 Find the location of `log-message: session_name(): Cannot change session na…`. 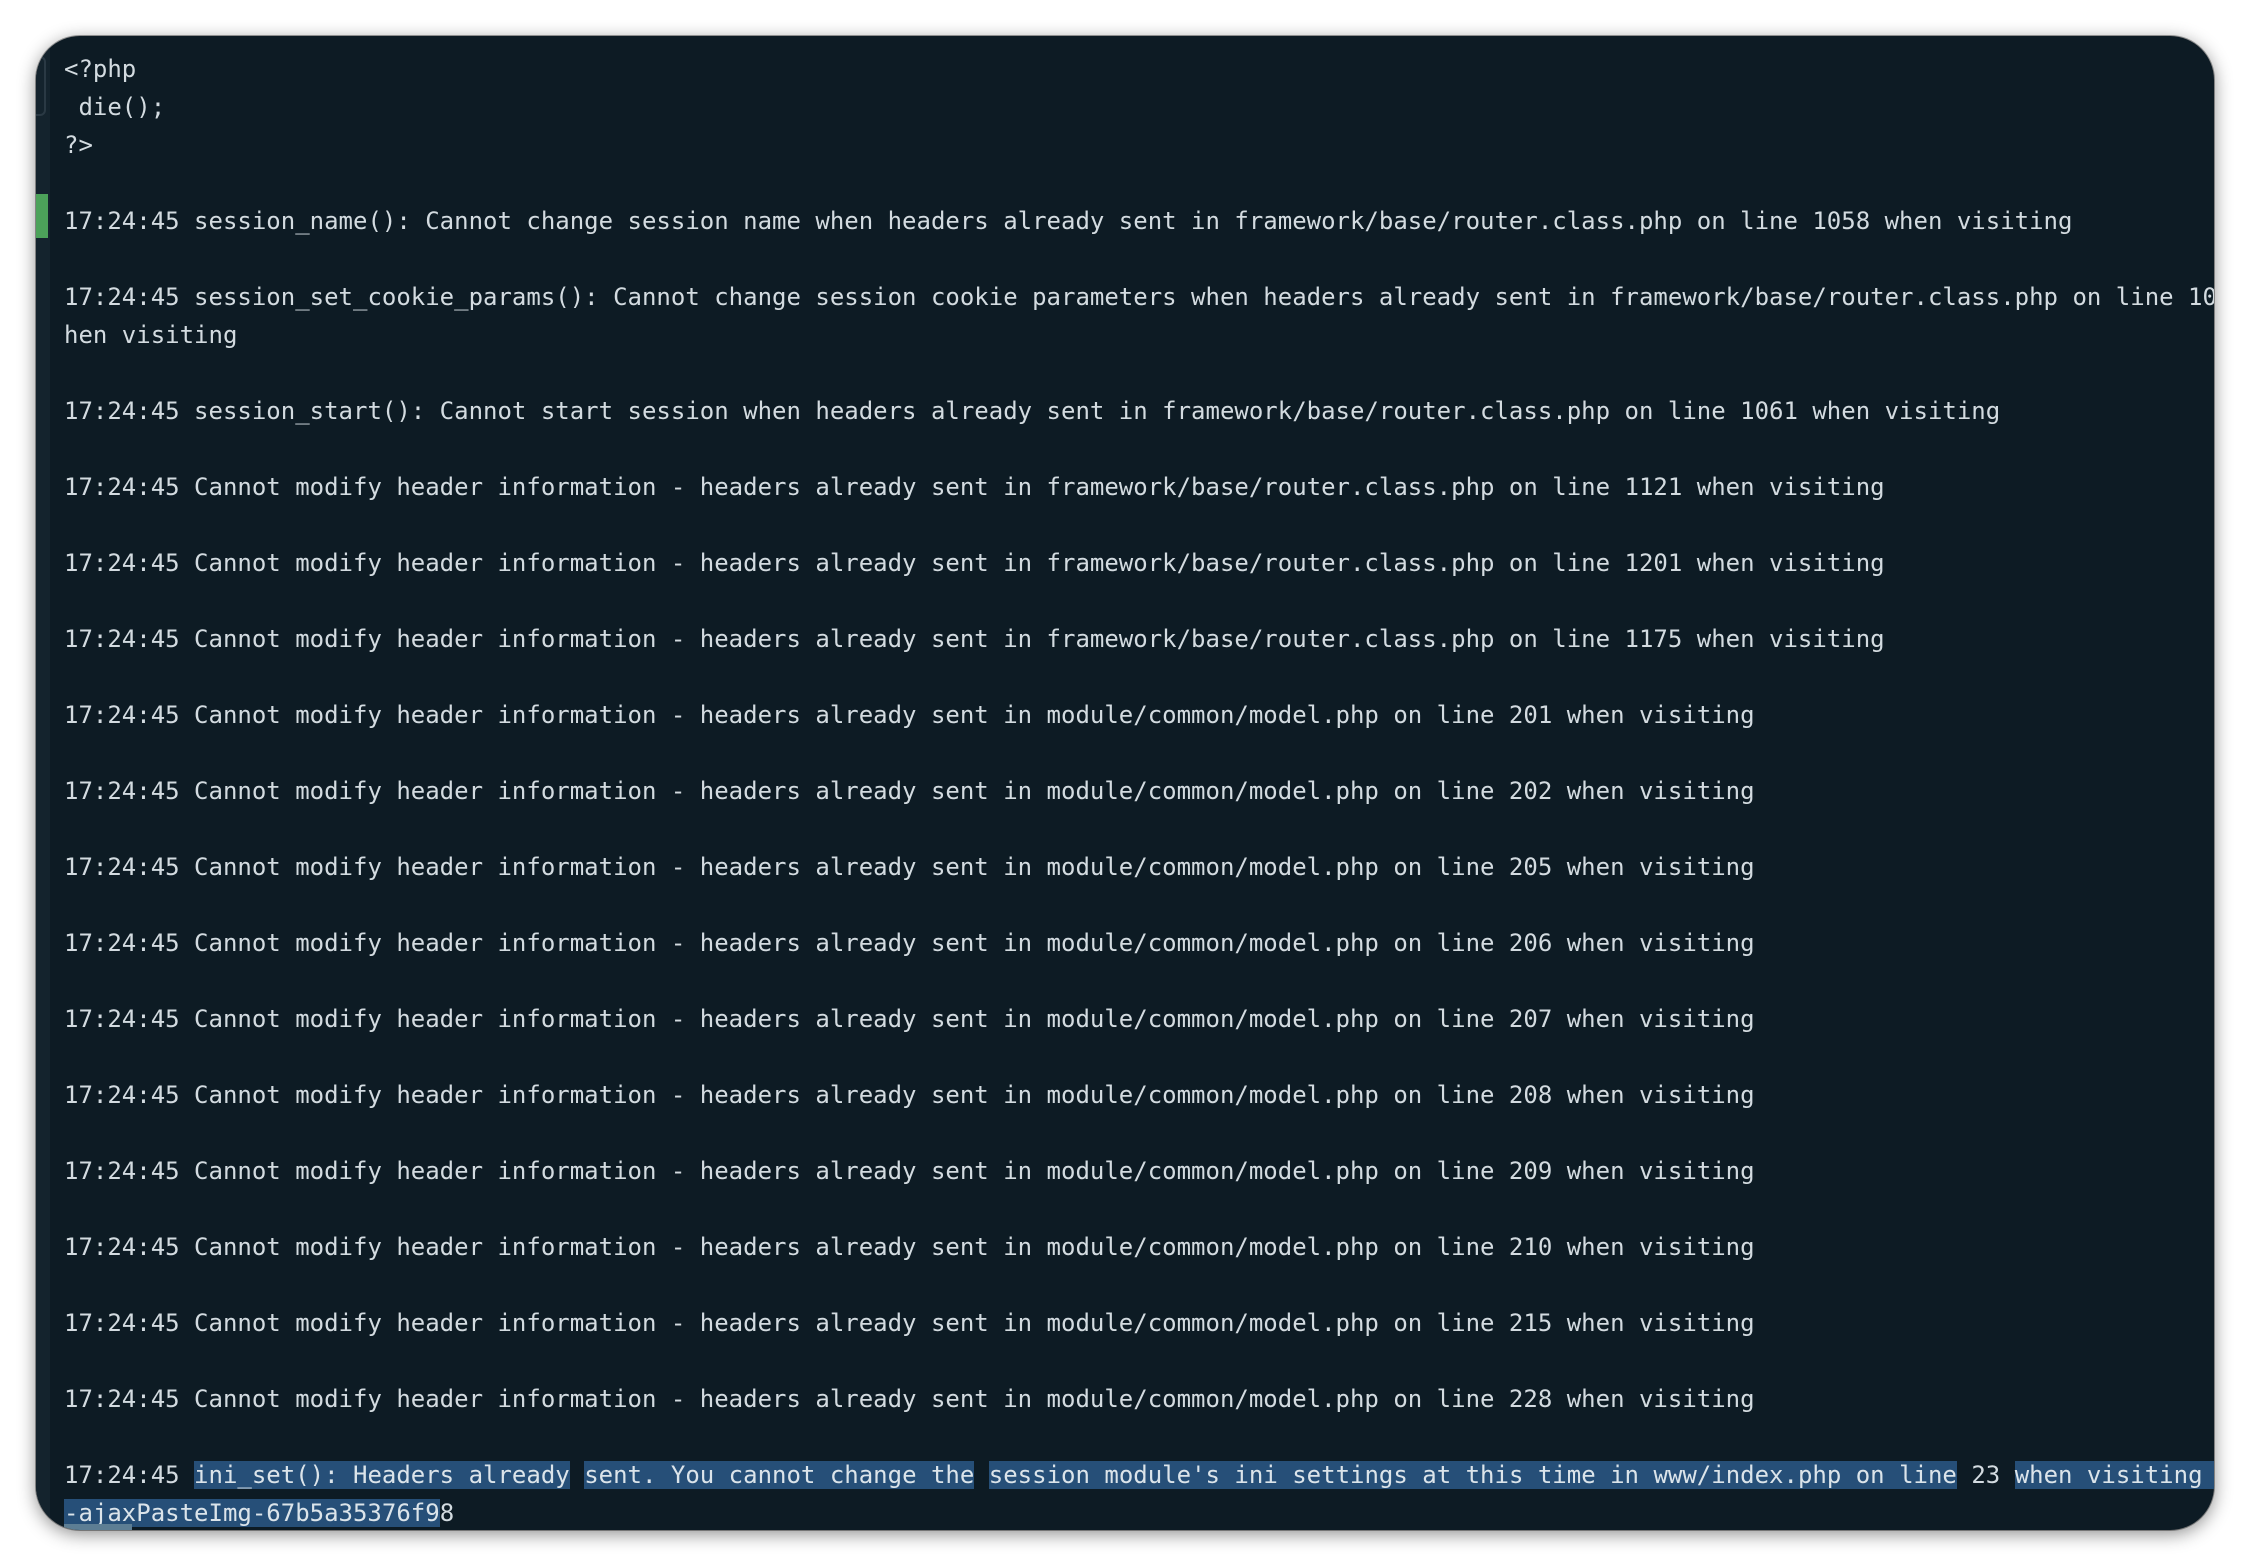

log-message: session_name(): Cannot change session na… is located at coordinates (1133, 221).